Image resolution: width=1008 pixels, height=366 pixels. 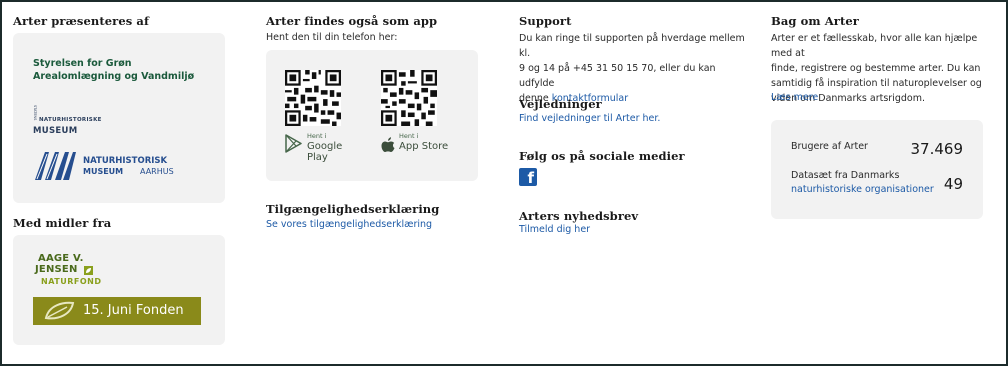 What do you see at coordinates (424, 146) in the screenshot?
I see `app-store-name: App Store` at bounding box center [424, 146].